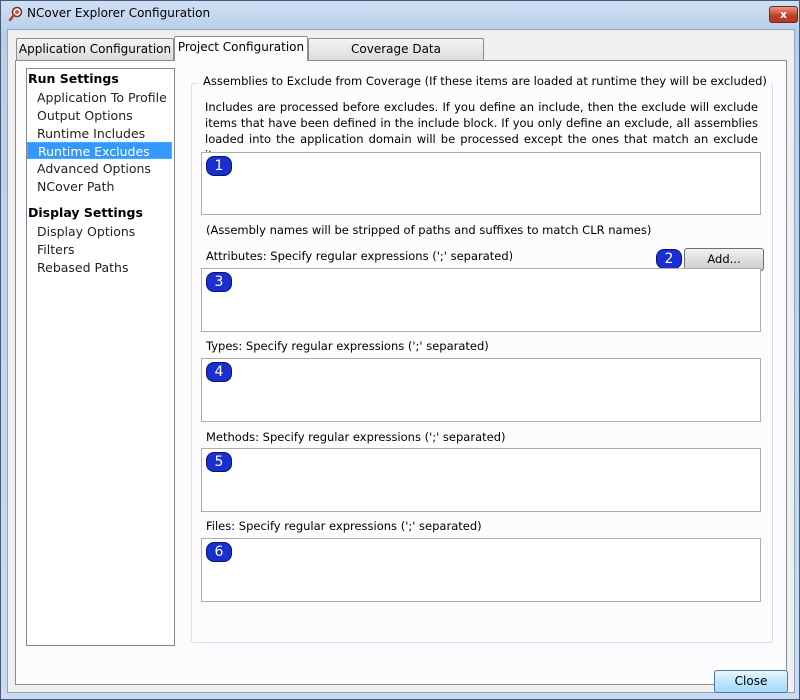 The width and height of the screenshot is (800, 700). Describe the element at coordinates (99, 150) in the screenshot. I see `nav-item-runtime-excludes: Runtime Excludes` at that location.